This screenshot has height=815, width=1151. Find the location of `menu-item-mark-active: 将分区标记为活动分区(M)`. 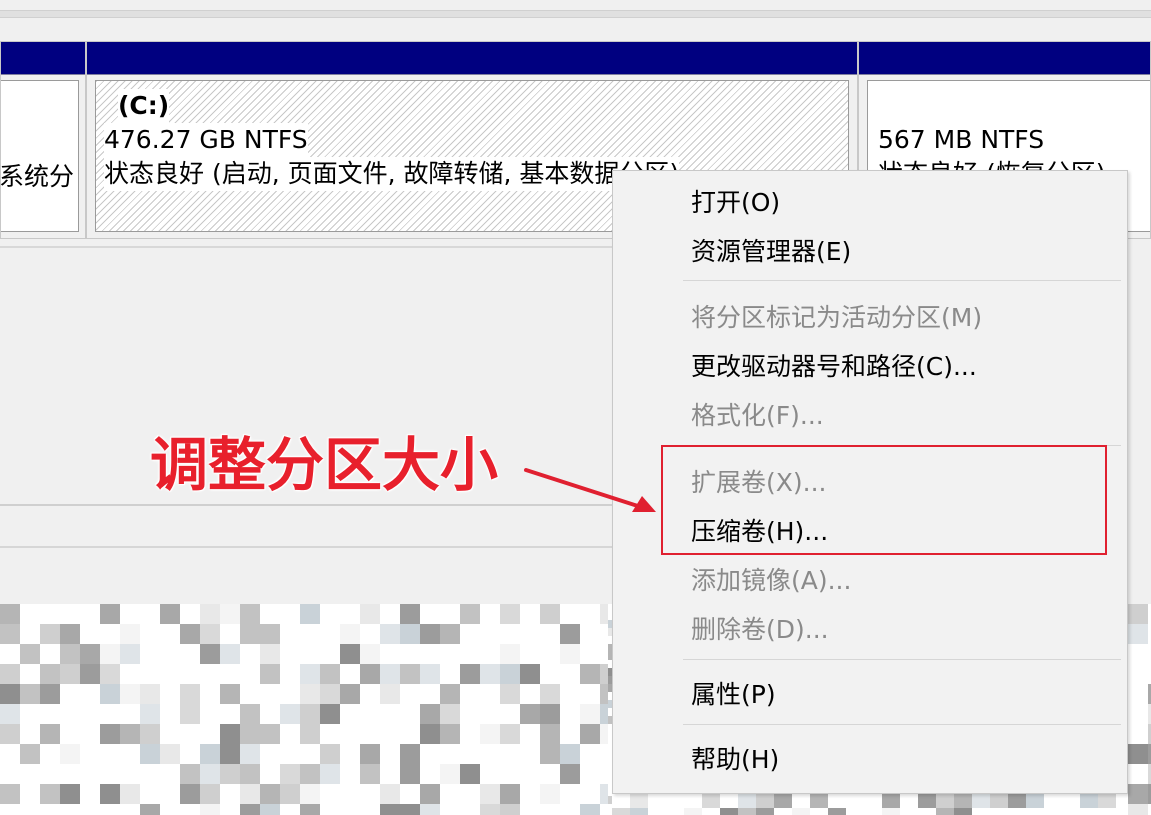

menu-item-mark-active: 将分区标记为活动分区(M) is located at coordinates (836, 318).